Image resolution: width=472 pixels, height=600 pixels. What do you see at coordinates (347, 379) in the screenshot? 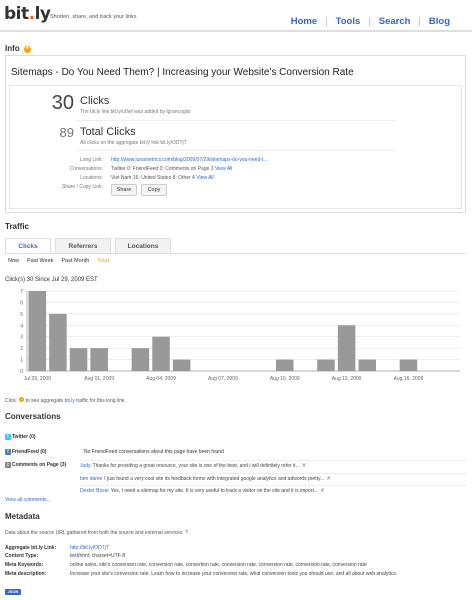
I see `x-tick-label: Aug 13, 2009` at bounding box center [347, 379].